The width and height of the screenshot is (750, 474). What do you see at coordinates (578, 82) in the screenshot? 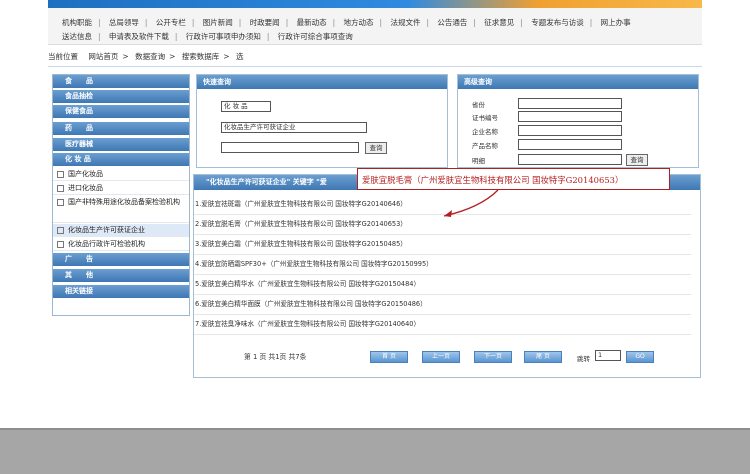
I see `advanced-search-title: 高级查询` at bounding box center [578, 82].